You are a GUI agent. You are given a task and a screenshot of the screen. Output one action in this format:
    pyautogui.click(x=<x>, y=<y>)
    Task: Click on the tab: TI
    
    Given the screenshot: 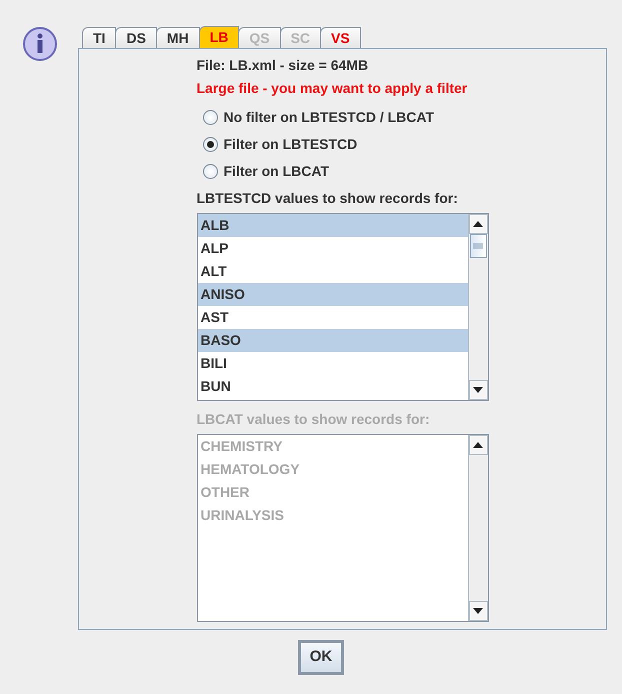 What is the action you would take?
    pyautogui.click(x=99, y=37)
    